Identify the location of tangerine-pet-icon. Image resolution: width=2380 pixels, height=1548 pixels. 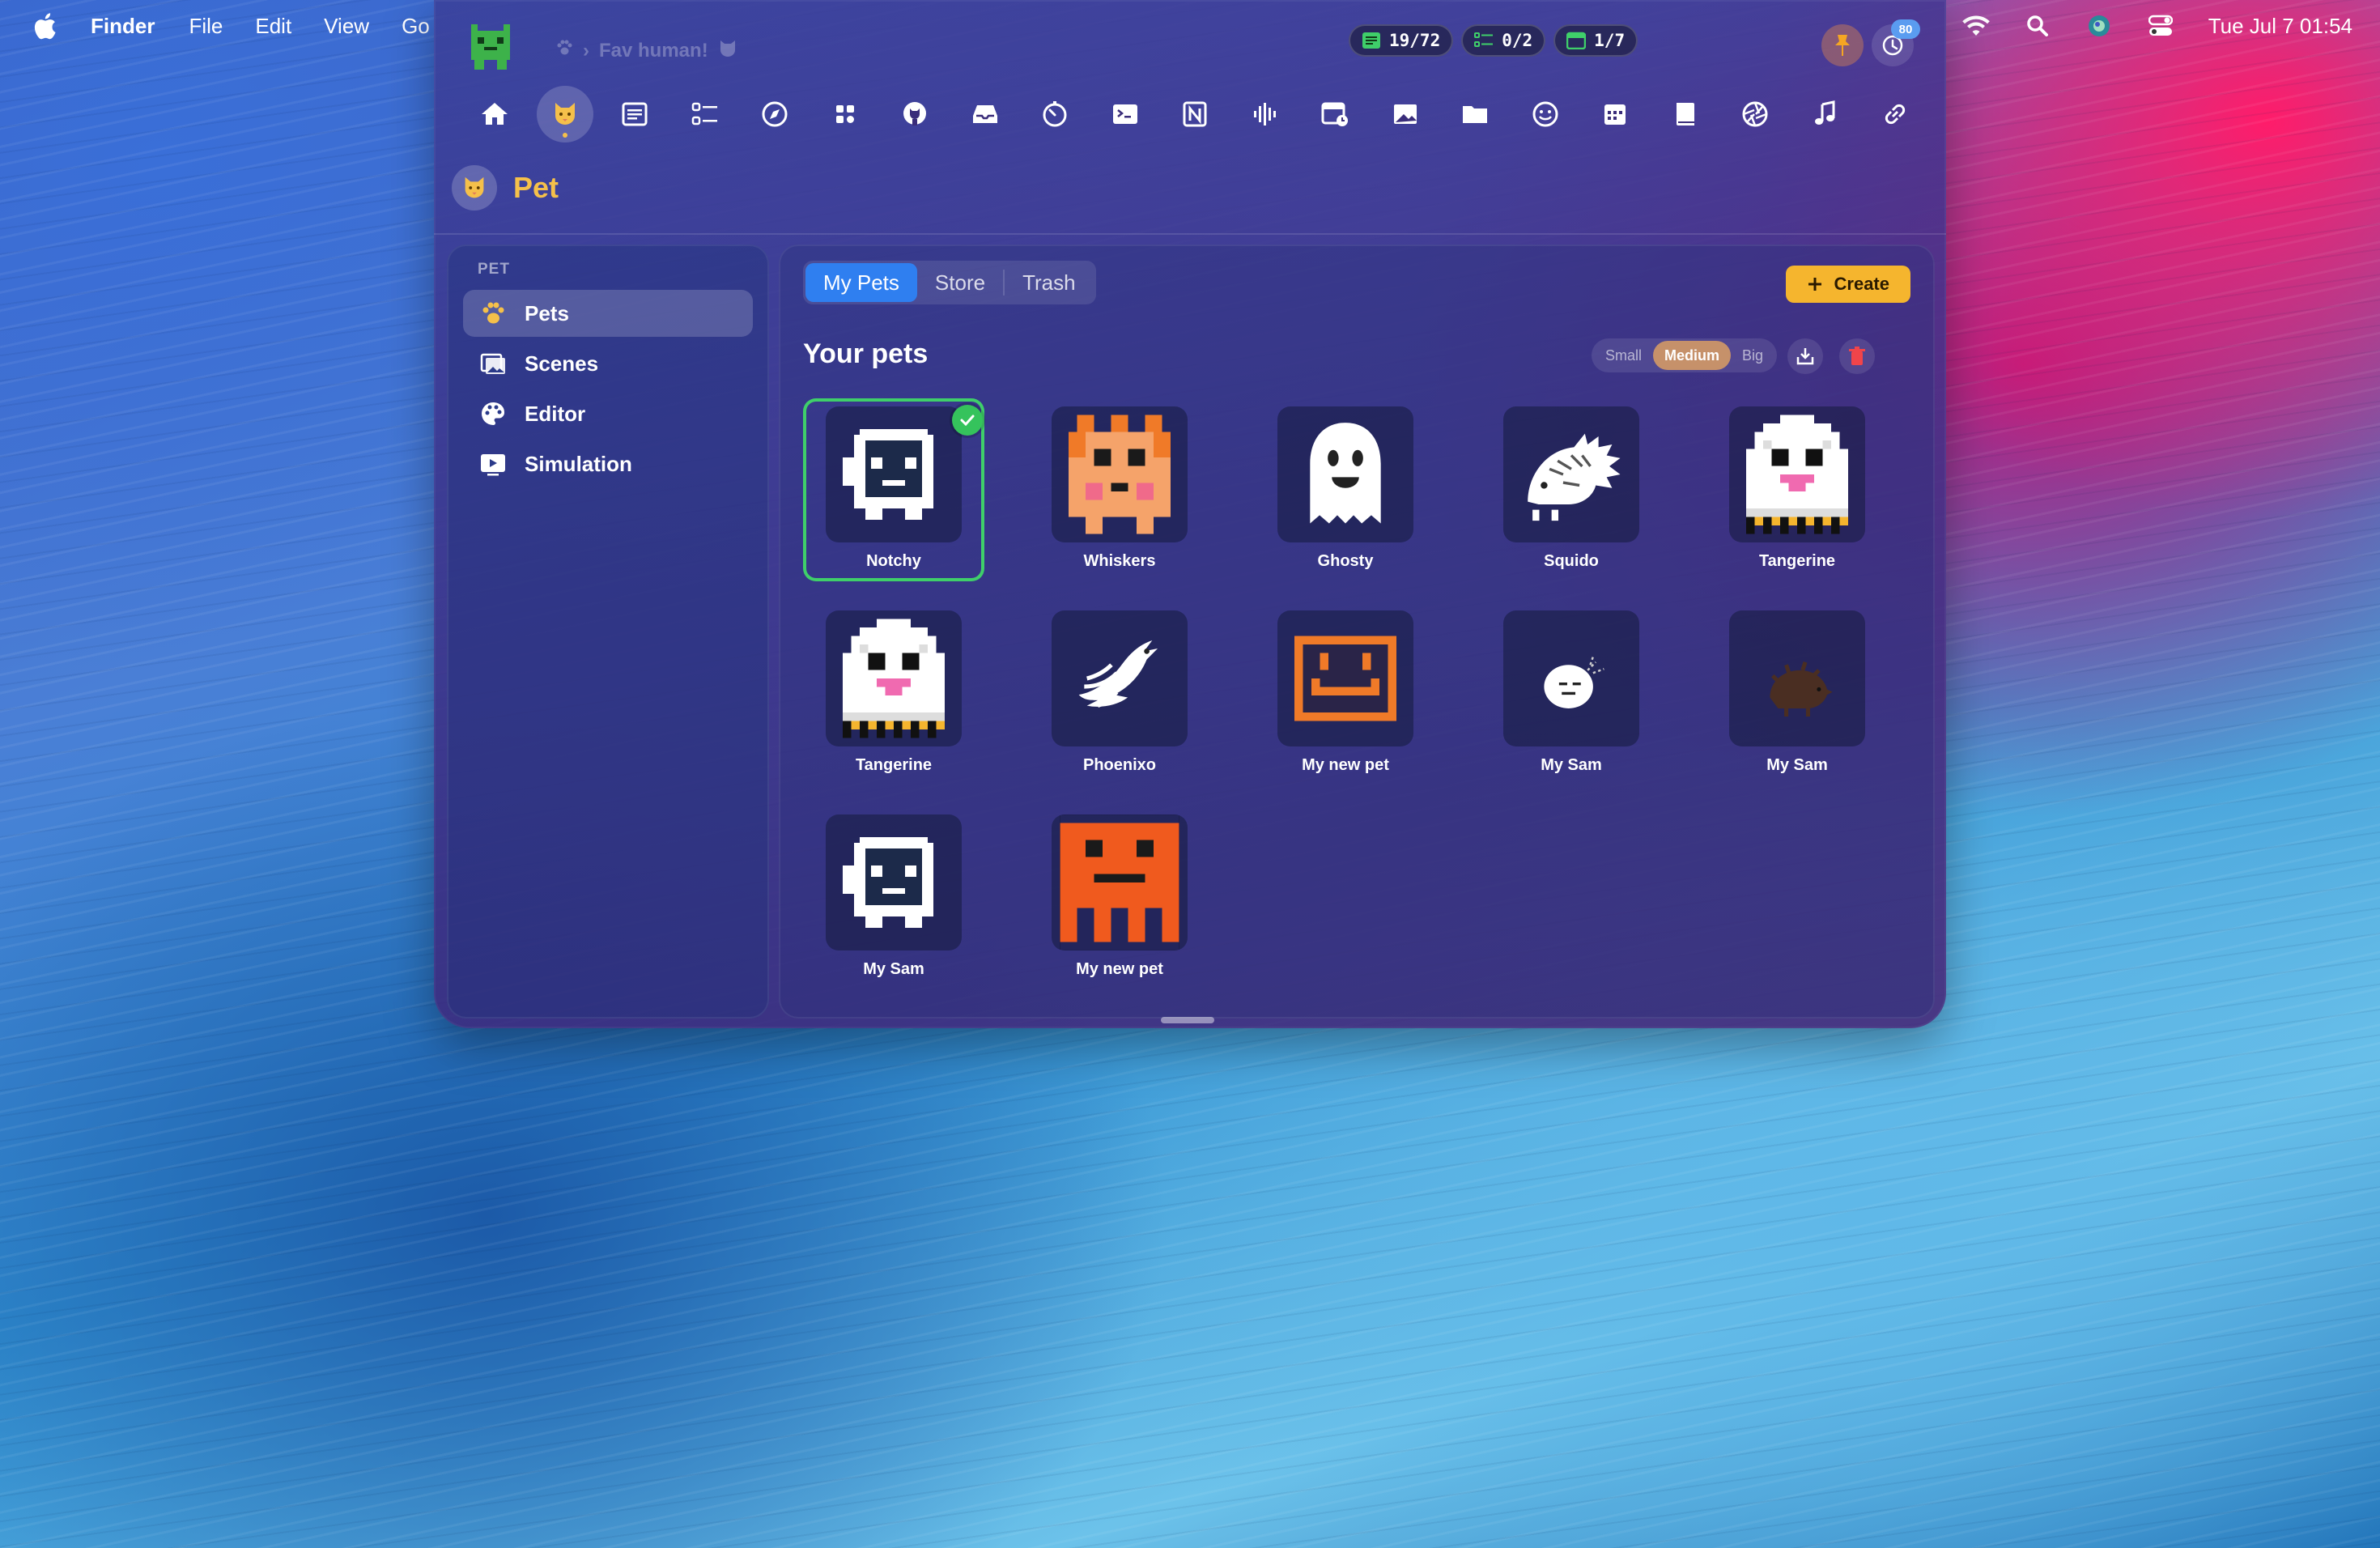
(1797, 474).